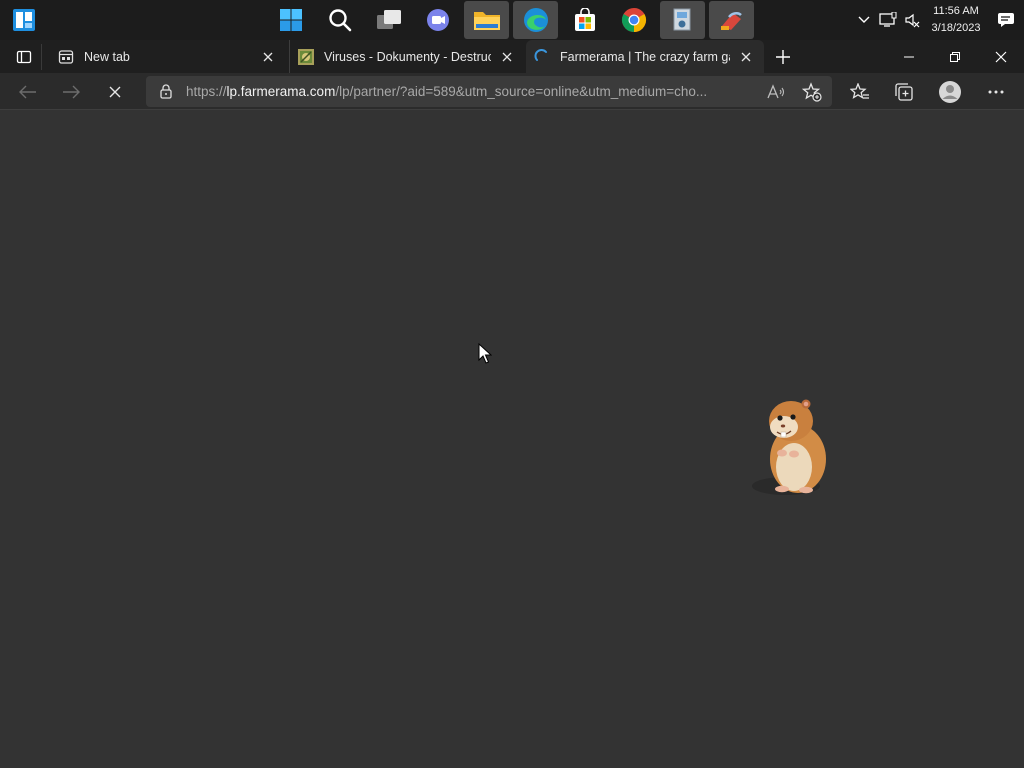 This screenshot has width=1024, height=768. What do you see at coordinates (168, 56) in the screenshot?
I see `tab-new-tab: New tab` at bounding box center [168, 56].